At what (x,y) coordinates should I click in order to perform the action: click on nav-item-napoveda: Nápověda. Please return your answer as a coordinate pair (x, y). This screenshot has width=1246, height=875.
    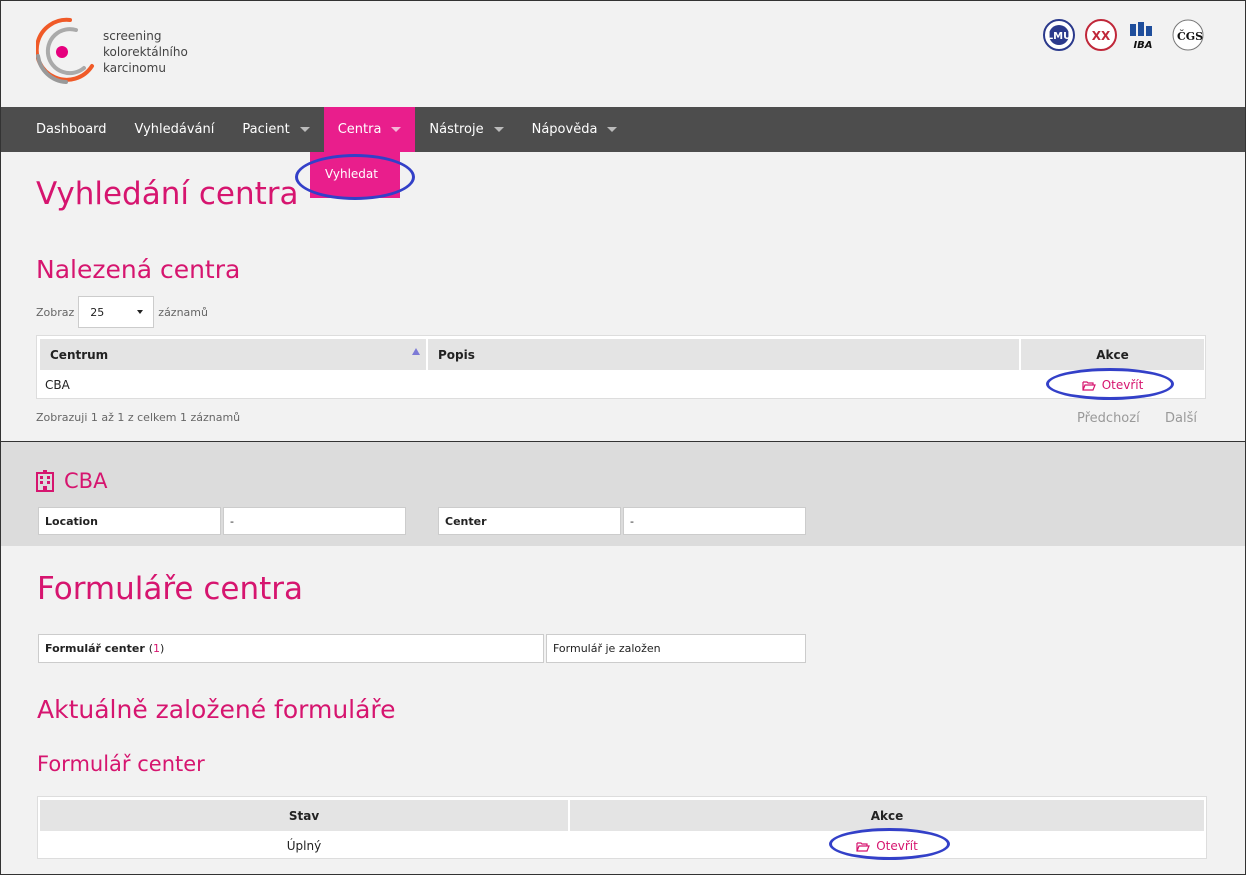
    Looking at the image, I should click on (575, 129).